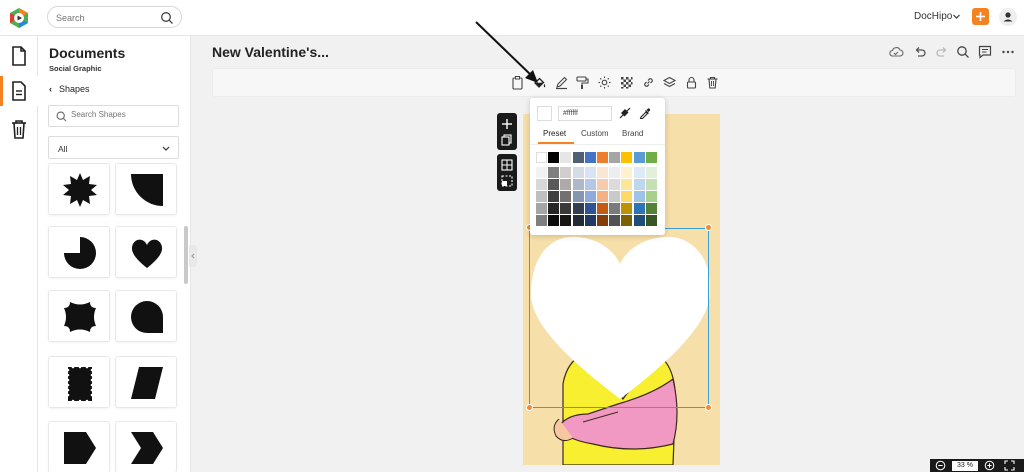 The width and height of the screenshot is (1024, 472). Describe the element at coordinates (648, 82) in the screenshot. I see `link-icon` at that location.